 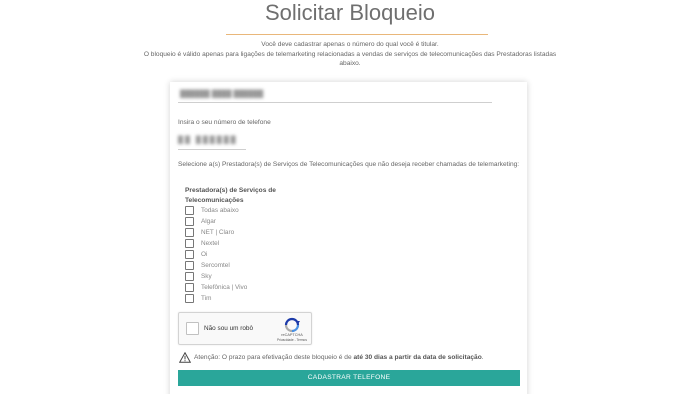 I want to click on provider-option-tim: Tim, so click(x=198, y=298).